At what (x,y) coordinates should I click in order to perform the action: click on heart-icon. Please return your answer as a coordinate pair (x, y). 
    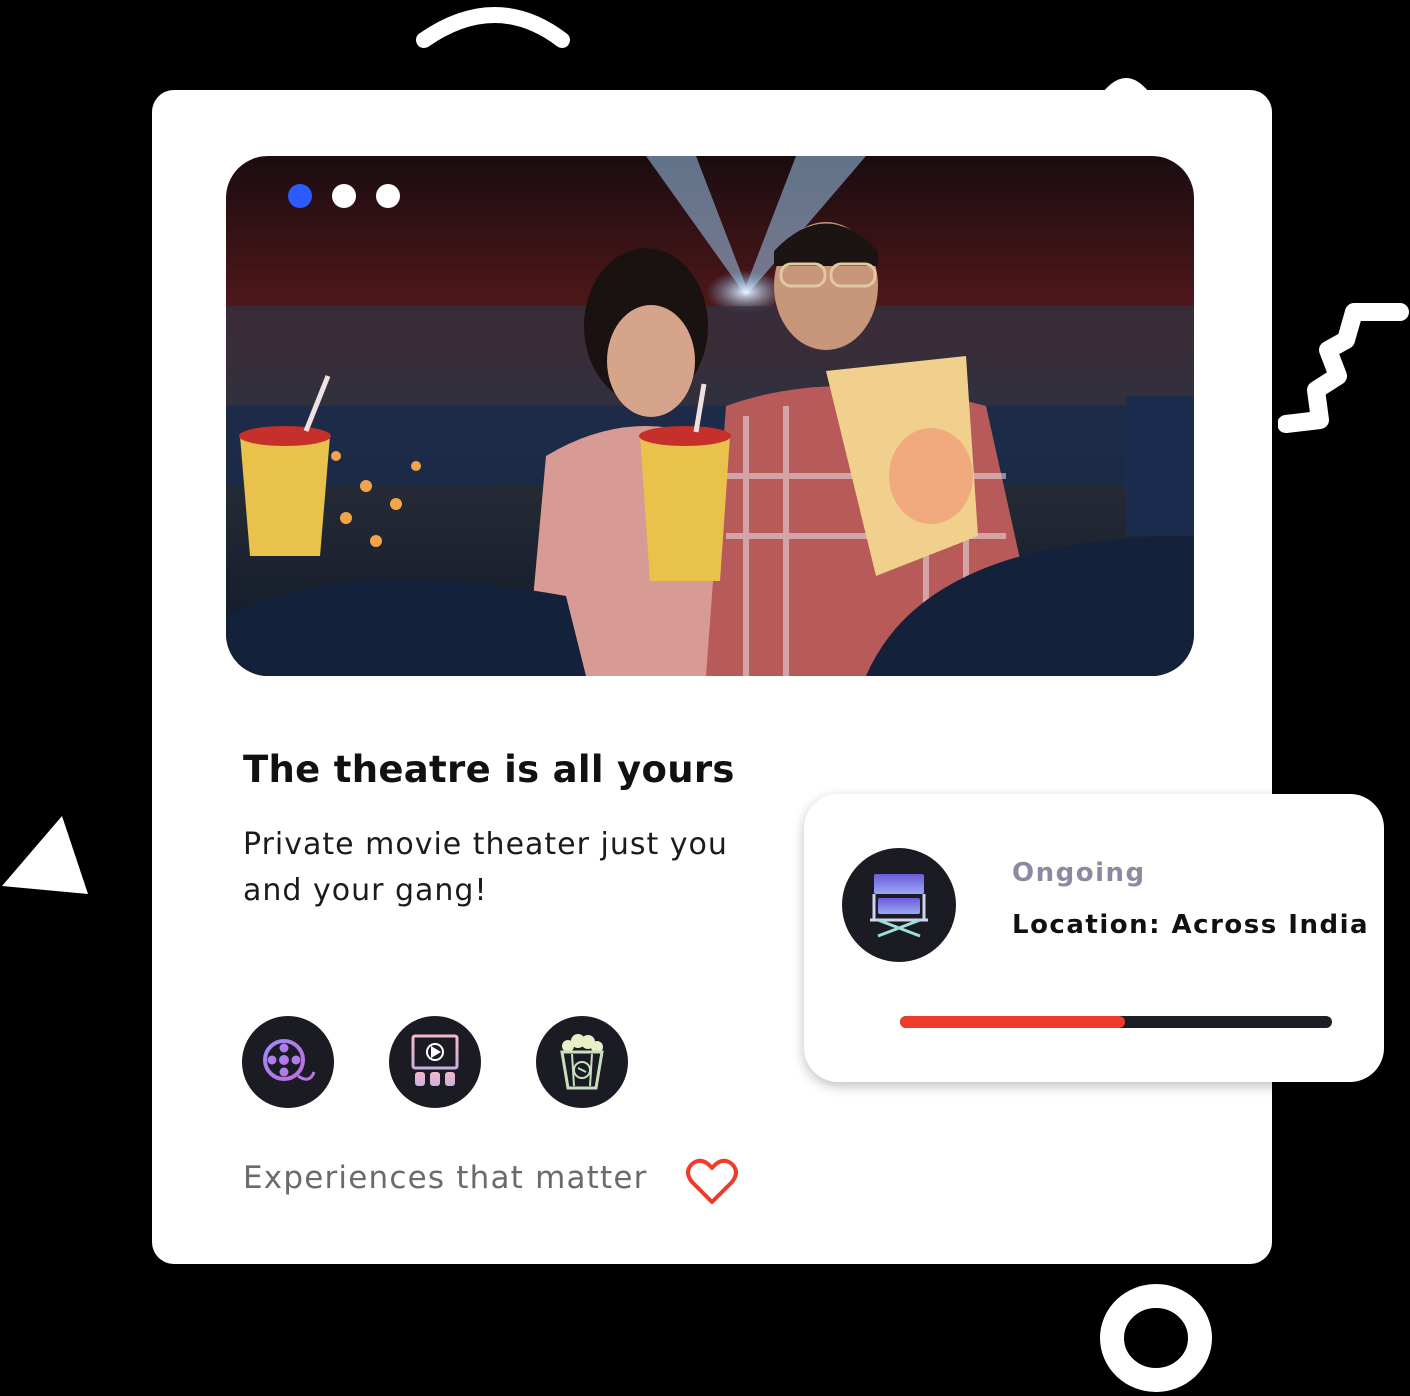
    Looking at the image, I should click on (712, 1182).